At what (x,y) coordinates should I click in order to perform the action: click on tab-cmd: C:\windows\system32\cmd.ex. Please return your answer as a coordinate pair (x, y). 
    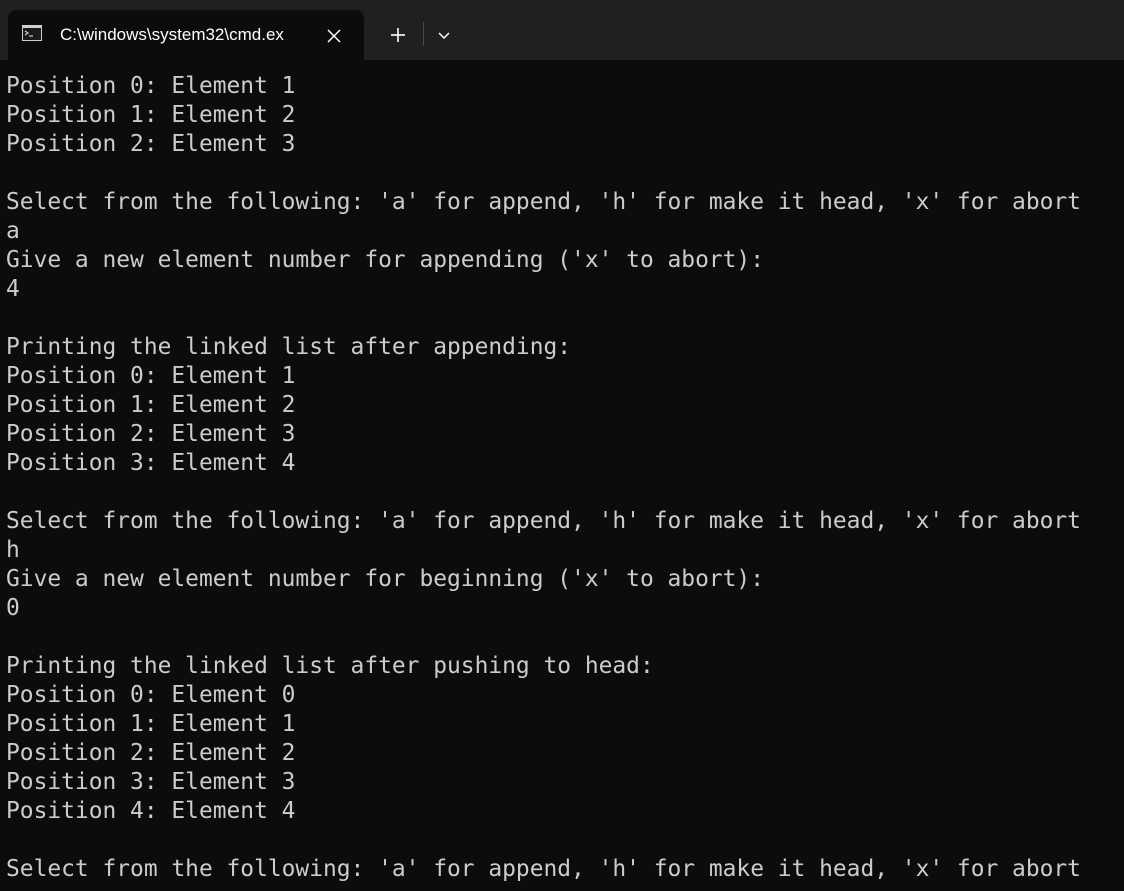
    Looking at the image, I should click on (186, 35).